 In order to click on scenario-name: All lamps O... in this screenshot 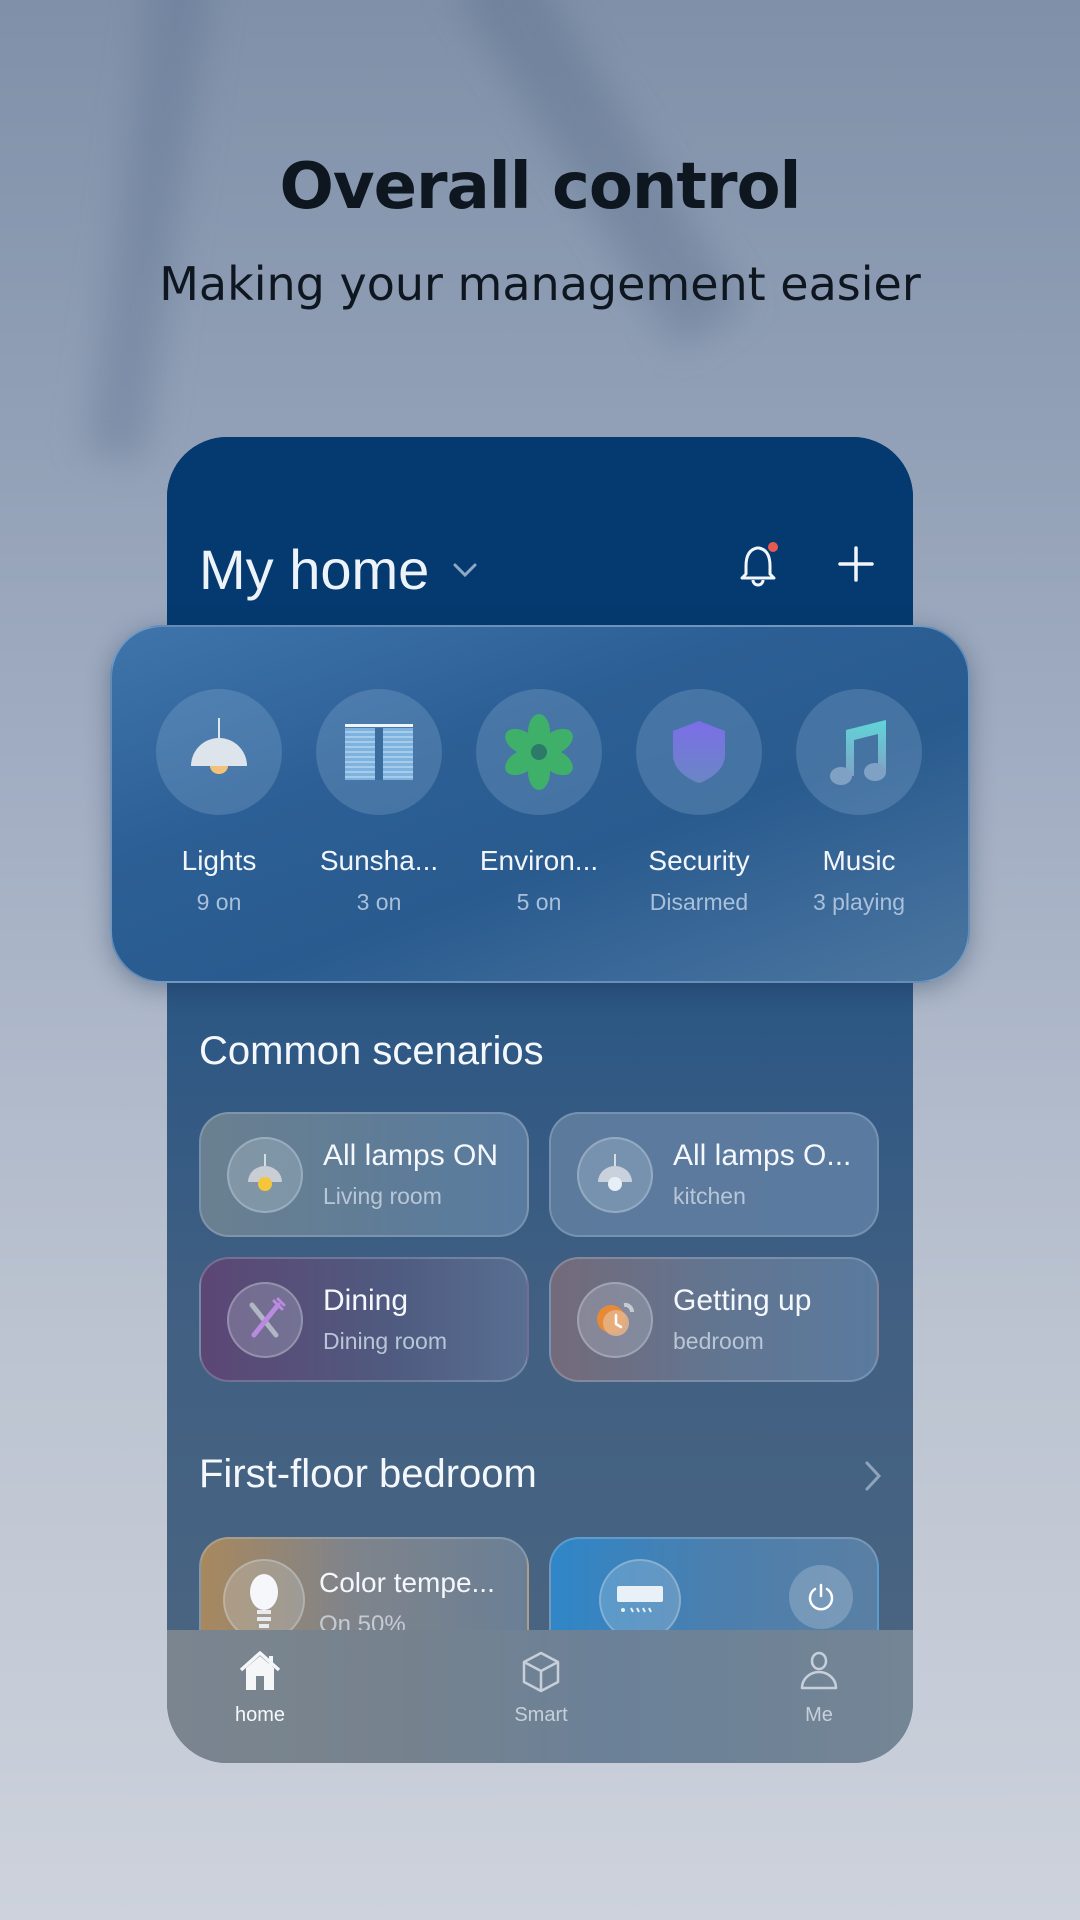, I will do `click(762, 1155)`.